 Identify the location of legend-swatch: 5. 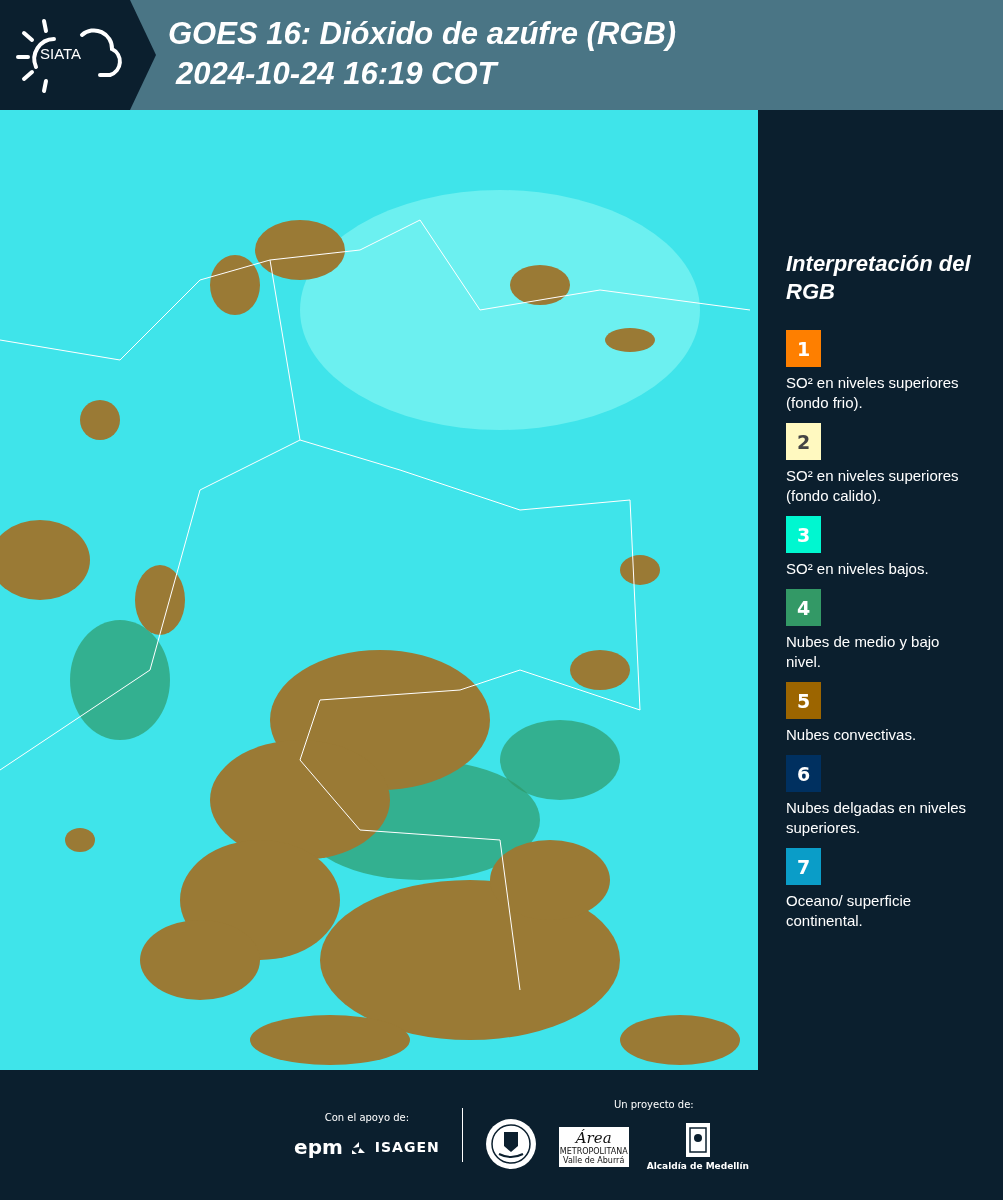
(803, 700).